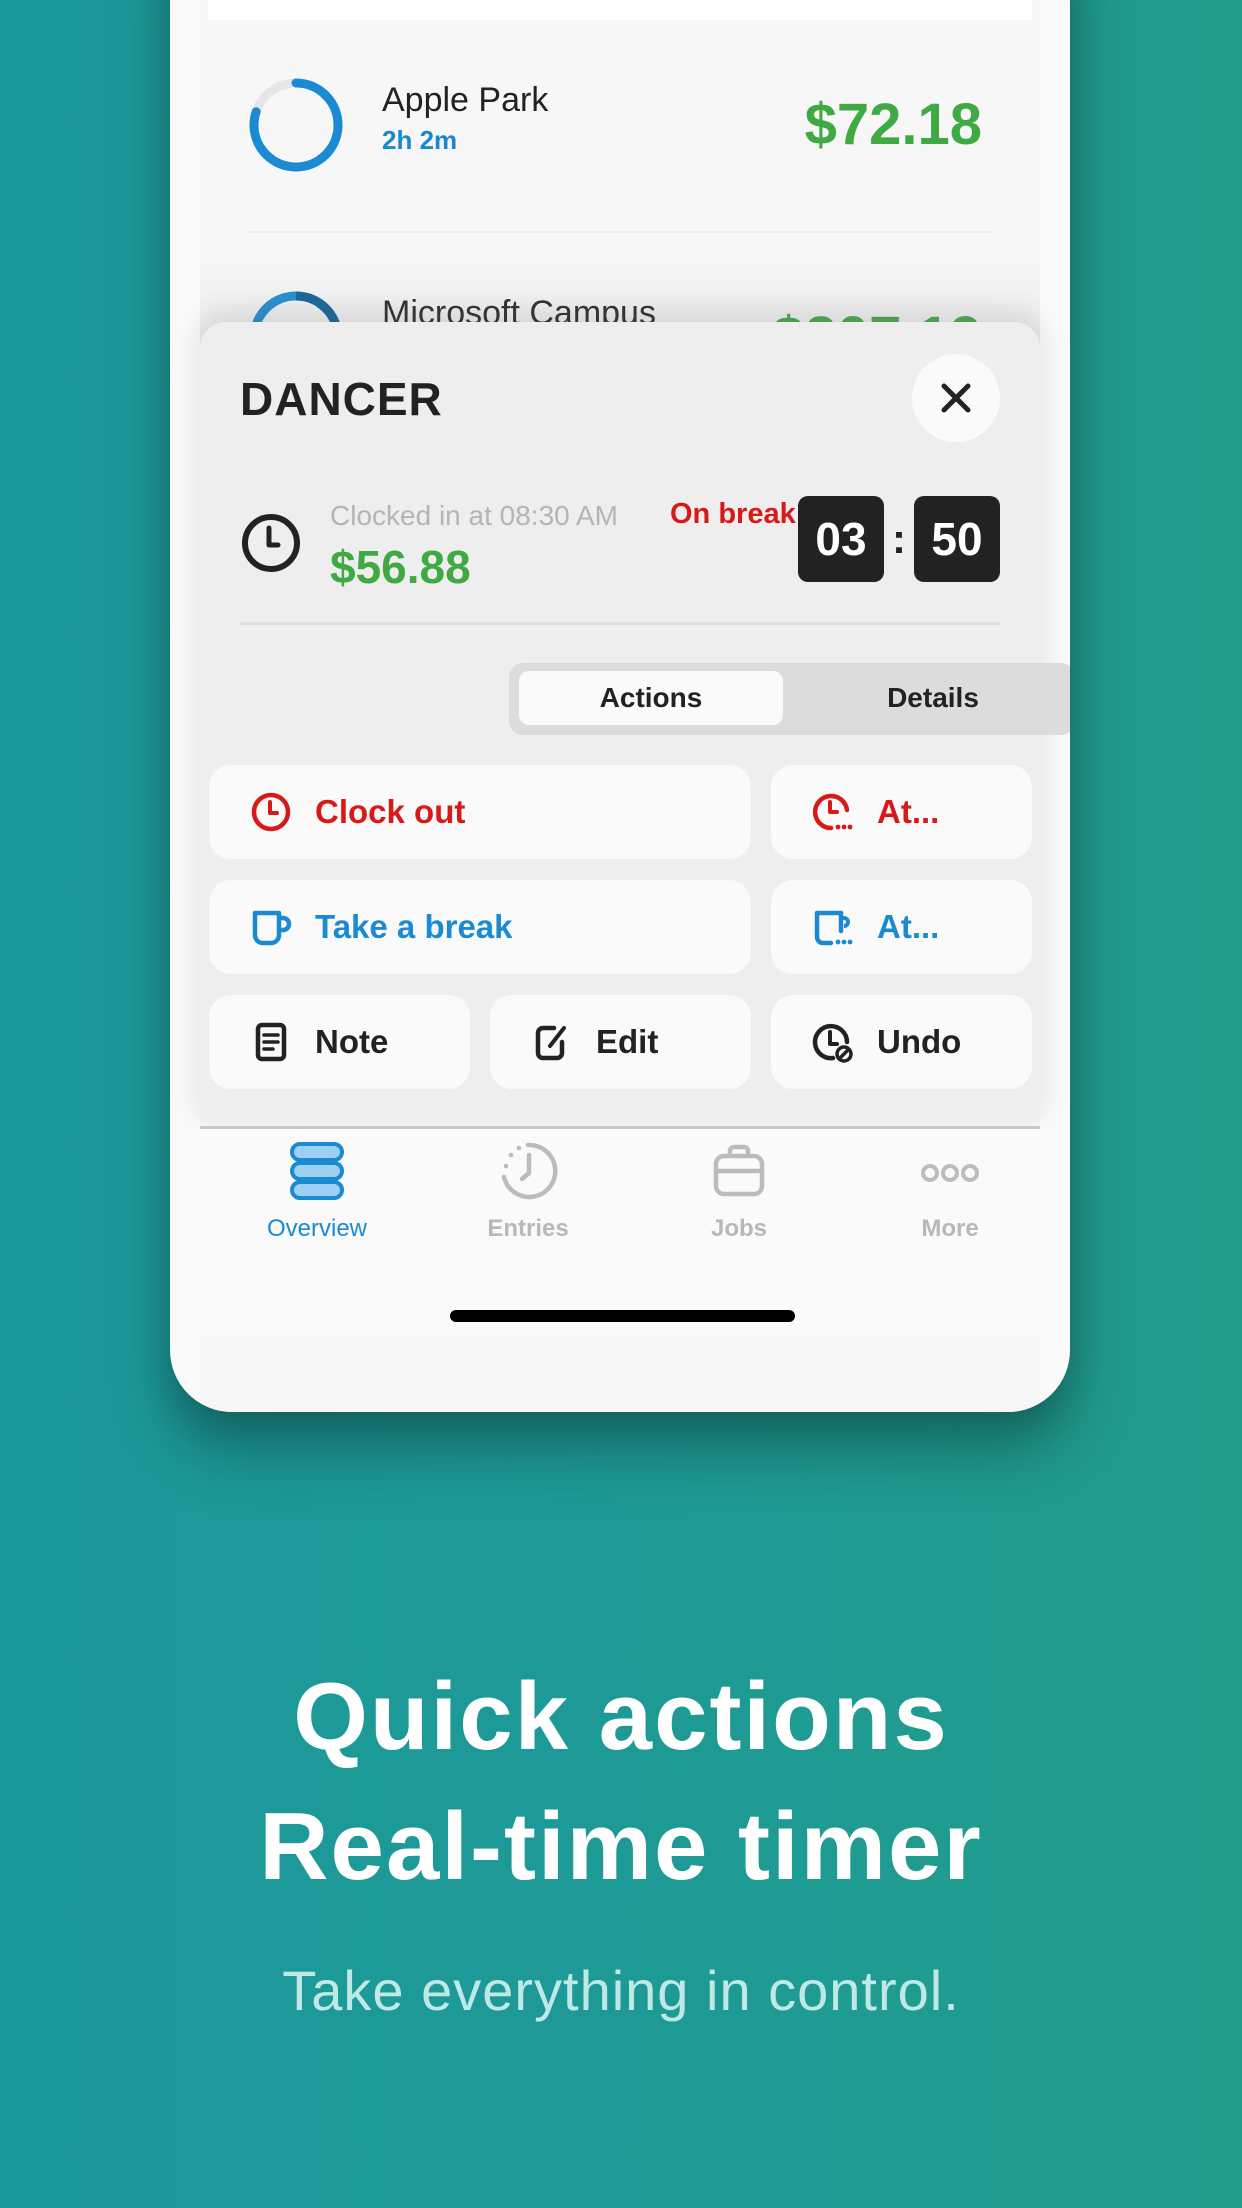 The image size is (1242, 2208). What do you see at coordinates (420, 140) in the screenshot?
I see `job-duration: 2h 2m` at bounding box center [420, 140].